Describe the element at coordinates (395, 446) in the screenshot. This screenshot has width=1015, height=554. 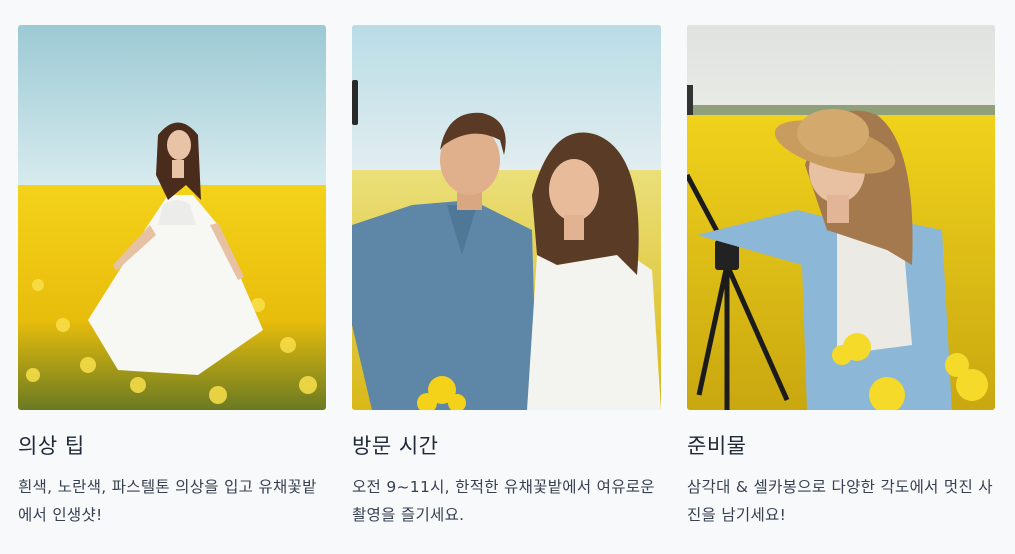
I see `card-title: 방문 시간` at that location.